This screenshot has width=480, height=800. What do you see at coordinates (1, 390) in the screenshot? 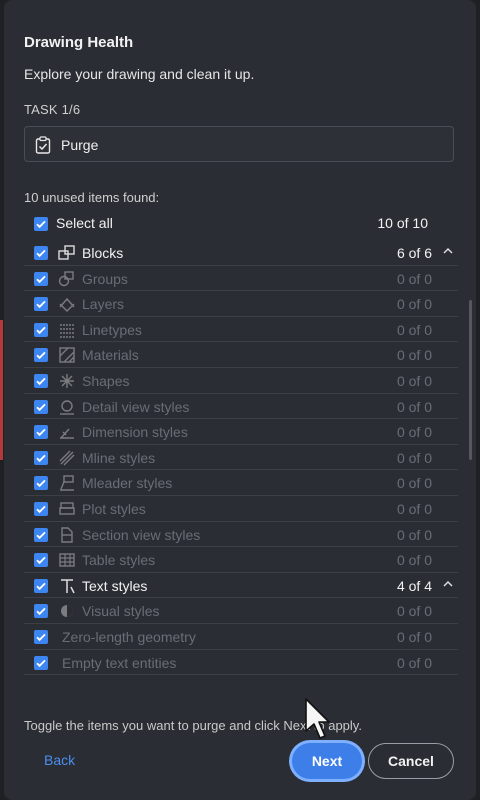
I see `background-window-edge` at bounding box center [1, 390].